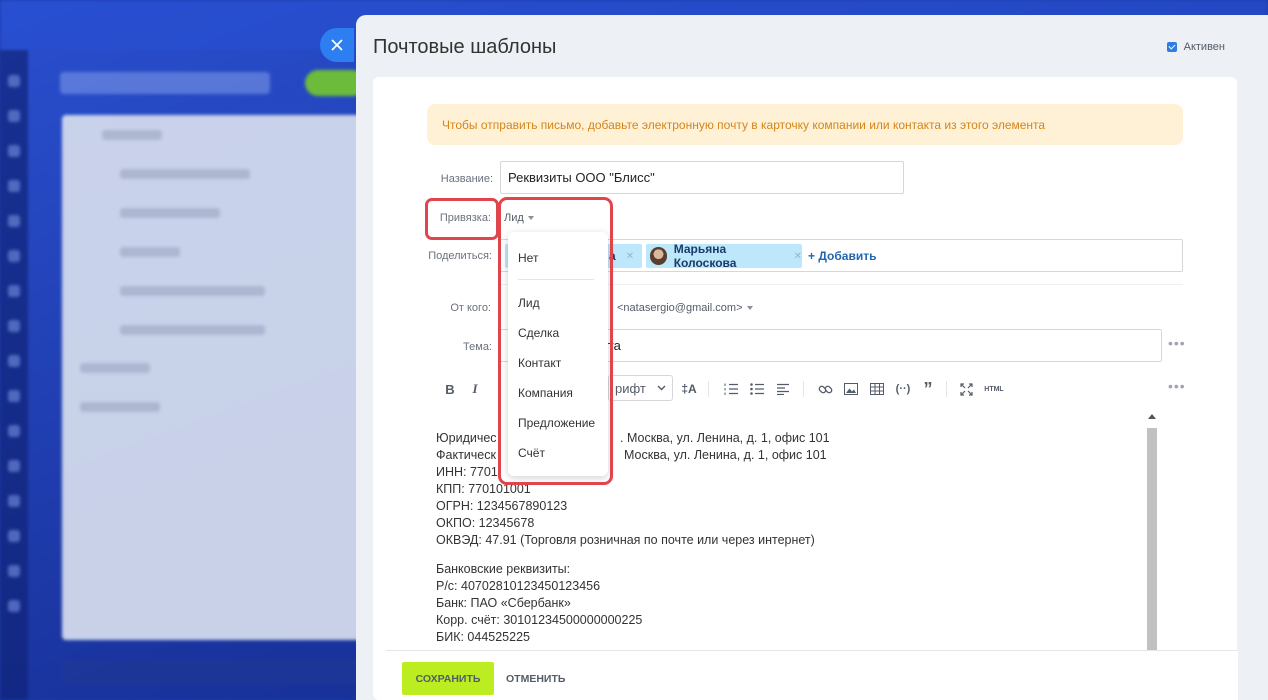 This screenshot has height=700, width=1268. What do you see at coordinates (535, 679) in the screenshot?
I see `cancel-button: ОТМЕНИТЬ` at bounding box center [535, 679].